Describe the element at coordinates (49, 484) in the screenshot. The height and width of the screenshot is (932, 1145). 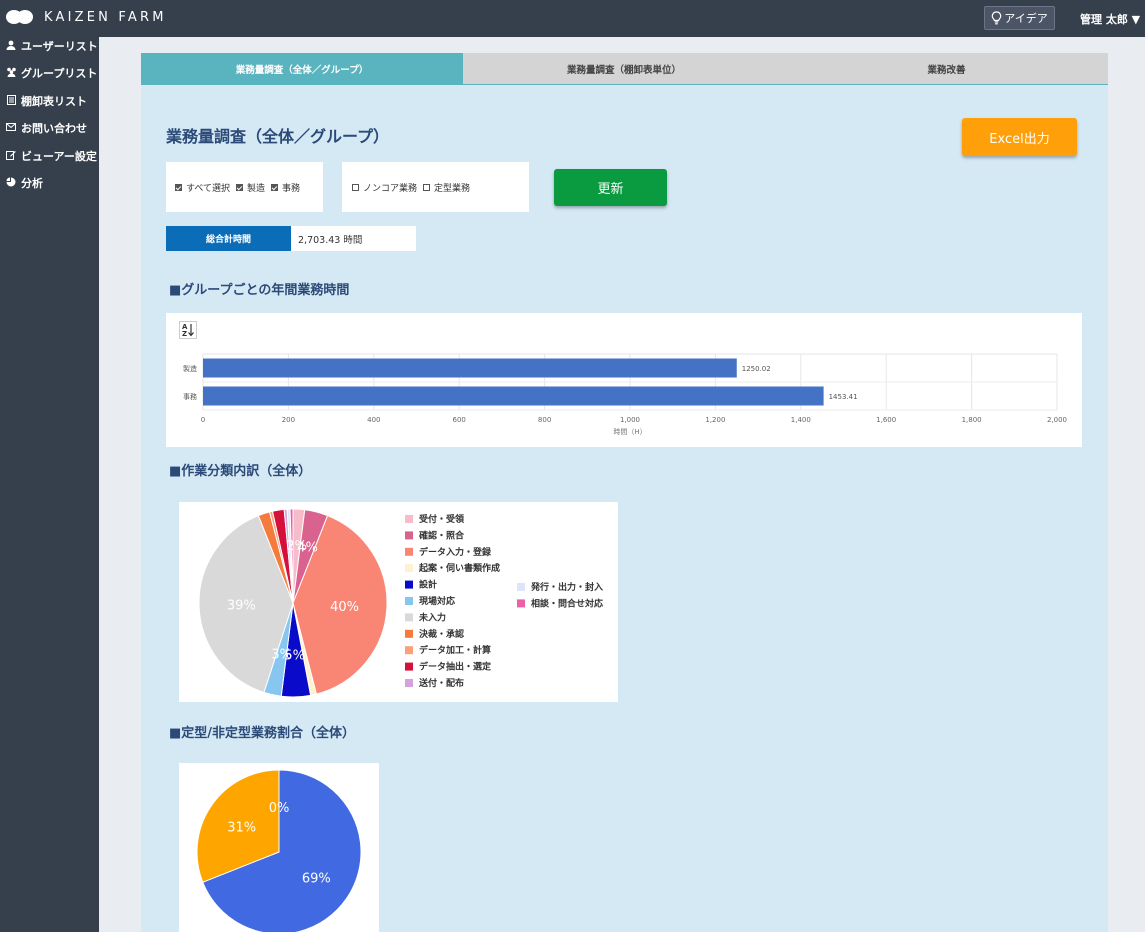
I see `sidebar: ユーザーリスト グループリスト 棚卸表リスト お問い合わせ ビューアー設定 分析` at that location.